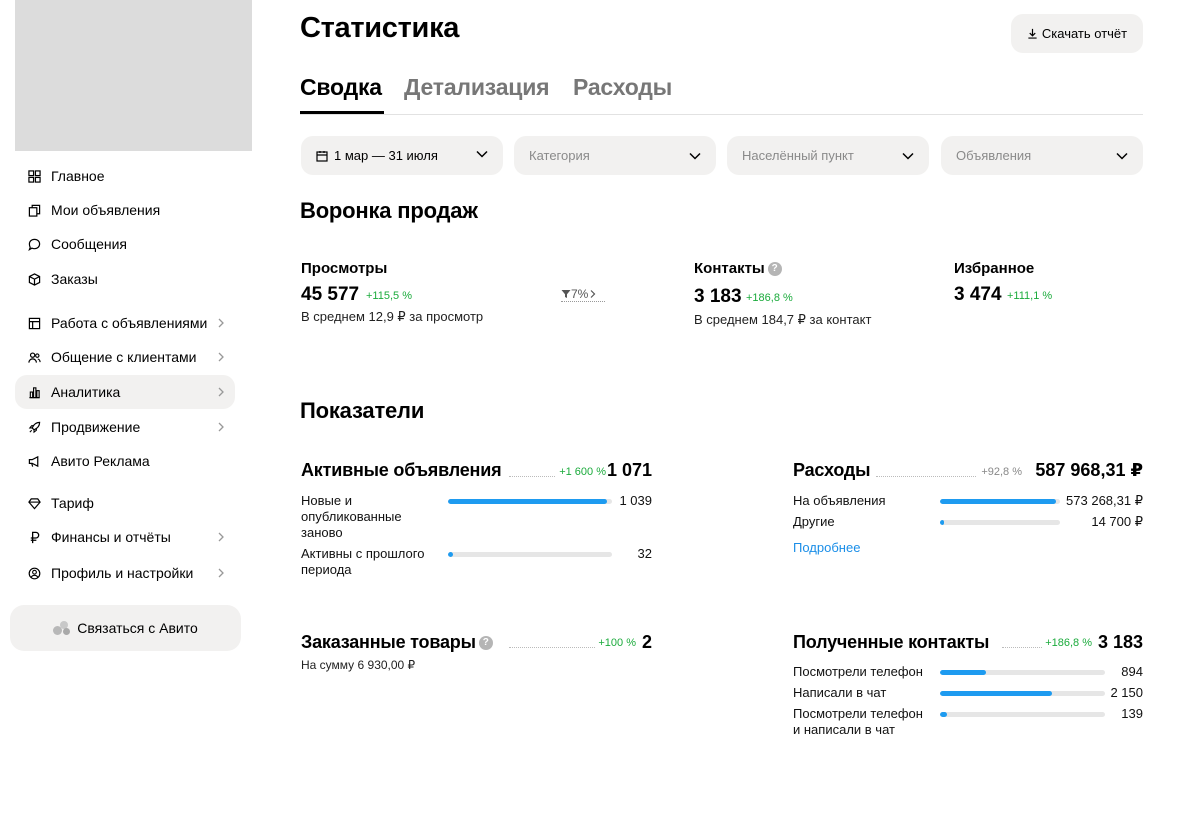 The width and height of the screenshot is (1200, 824). Describe the element at coordinates (34, 357) in the screenshot. I see `users-icon` at that location.